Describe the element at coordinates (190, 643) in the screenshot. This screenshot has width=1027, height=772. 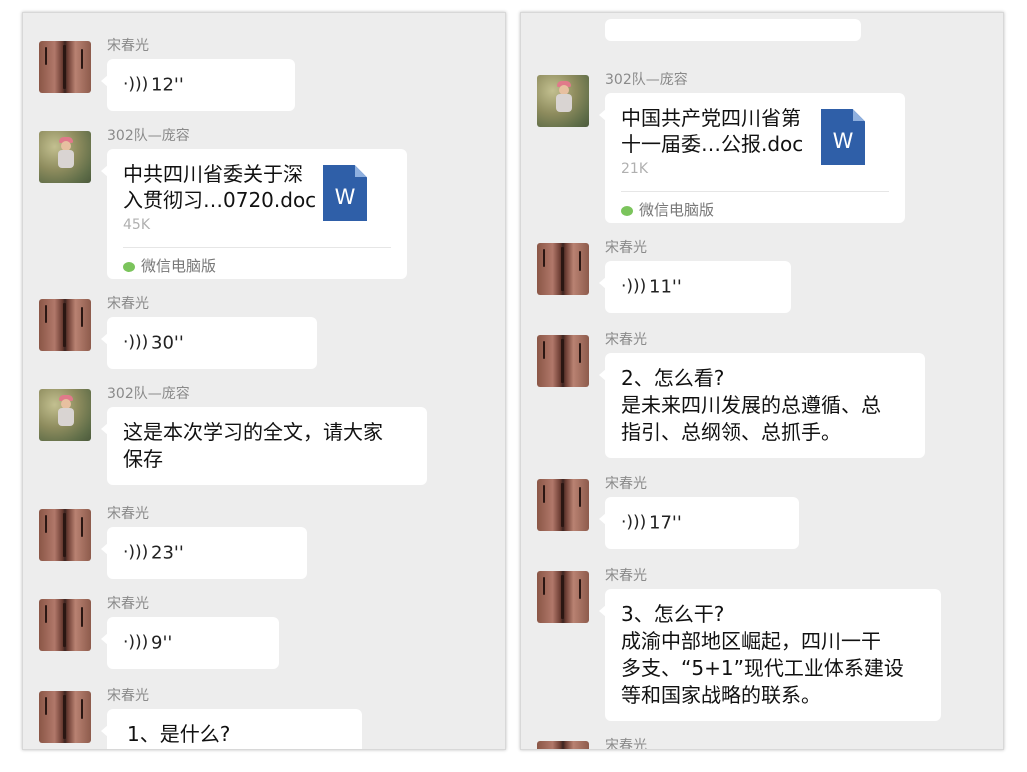
I see `voice-message-bubble: ·))) 9''` at that location.